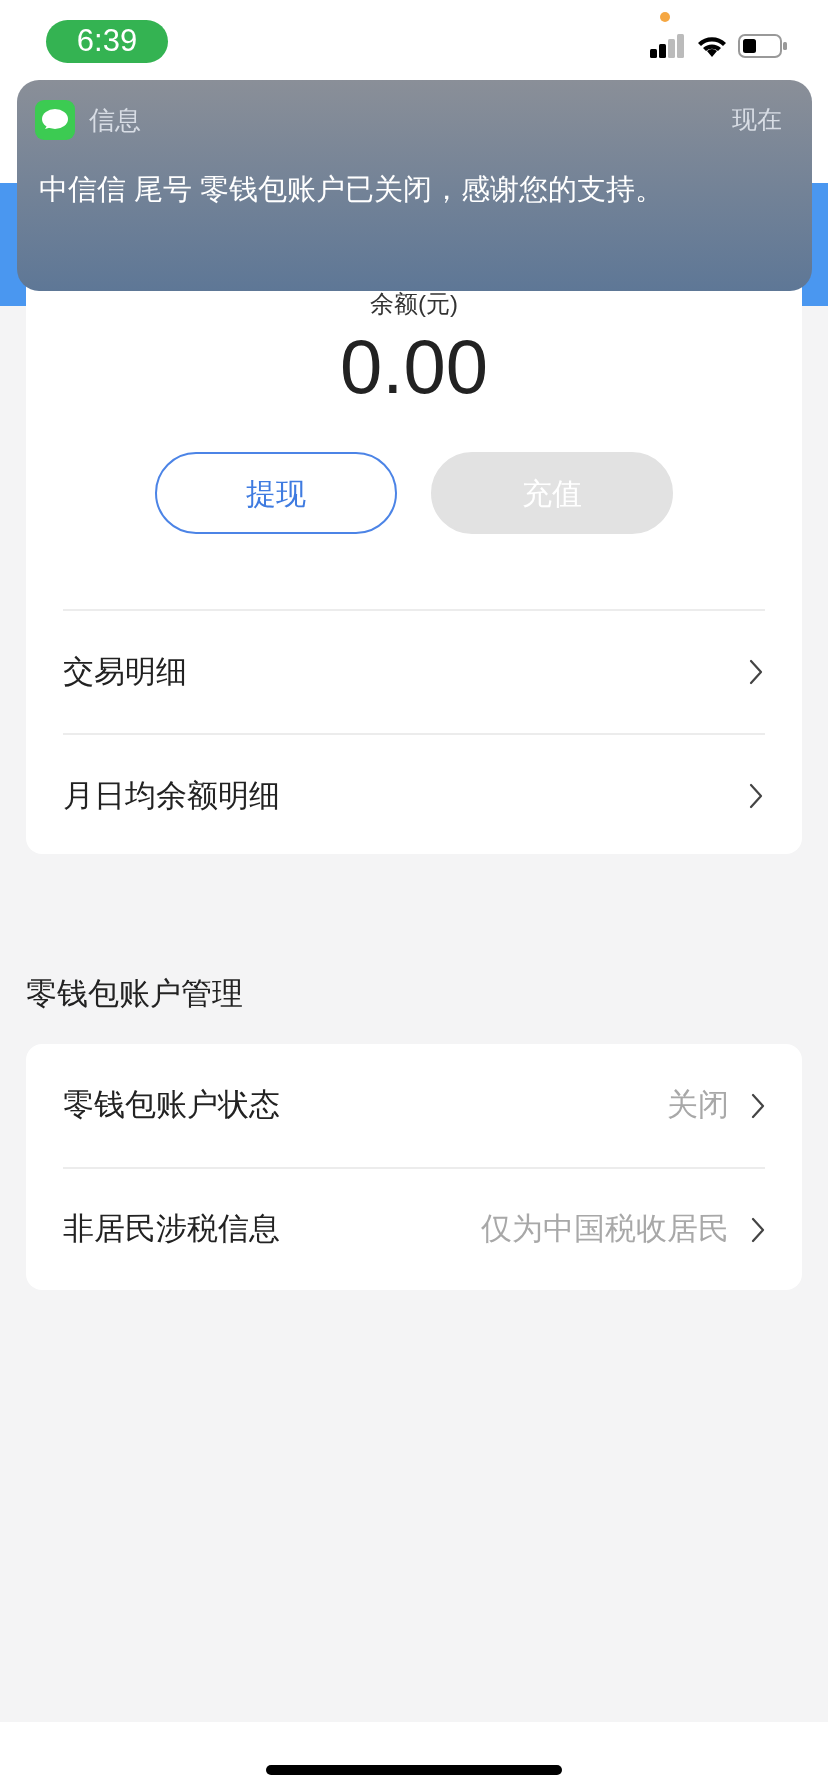 The height and width of the screenshot is (1792, 828). Describe the element at coordinates (414, 367) in the screenshot. I see `balance-amount: 0.00` at that location.